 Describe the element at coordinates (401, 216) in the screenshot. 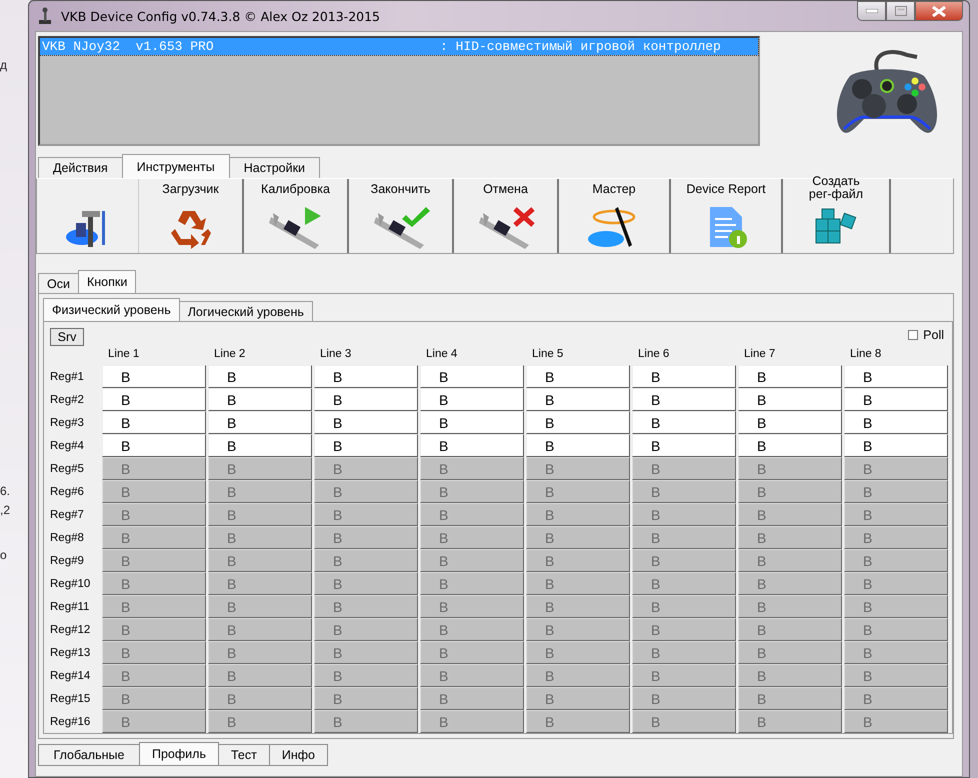

I see `toolbar-button: Закончить` at that location.